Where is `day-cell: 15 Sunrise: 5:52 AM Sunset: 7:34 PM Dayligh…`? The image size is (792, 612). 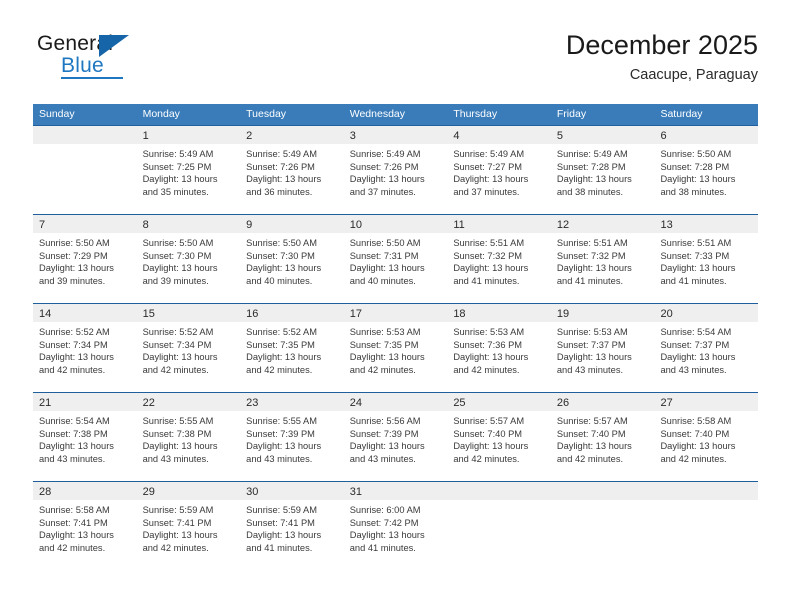 day-cell: 15 Sunrise: 5:52 AM Sunset: 7:34 PM Dayligh… is located at coordinates (188, 348).